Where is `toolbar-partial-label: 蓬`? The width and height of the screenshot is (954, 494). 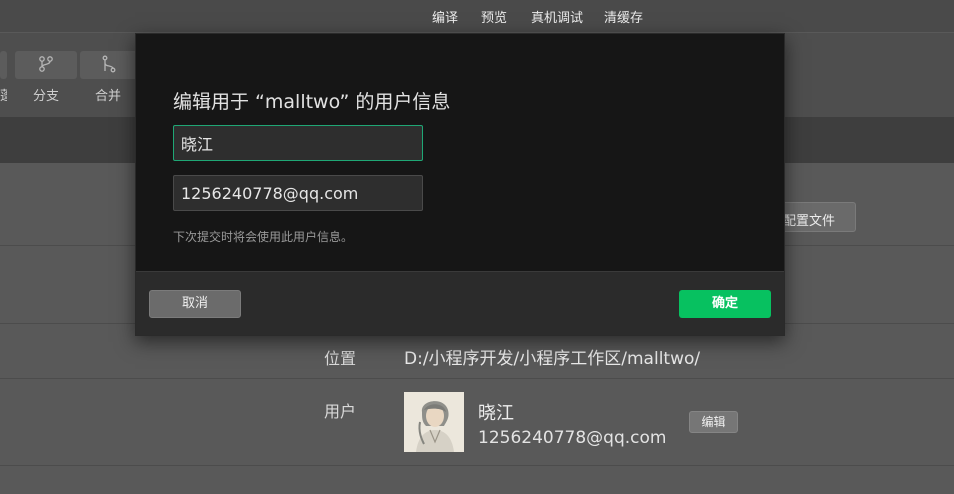
toolbar-partial-label: 蓬 is located at coordinates (3, 96).